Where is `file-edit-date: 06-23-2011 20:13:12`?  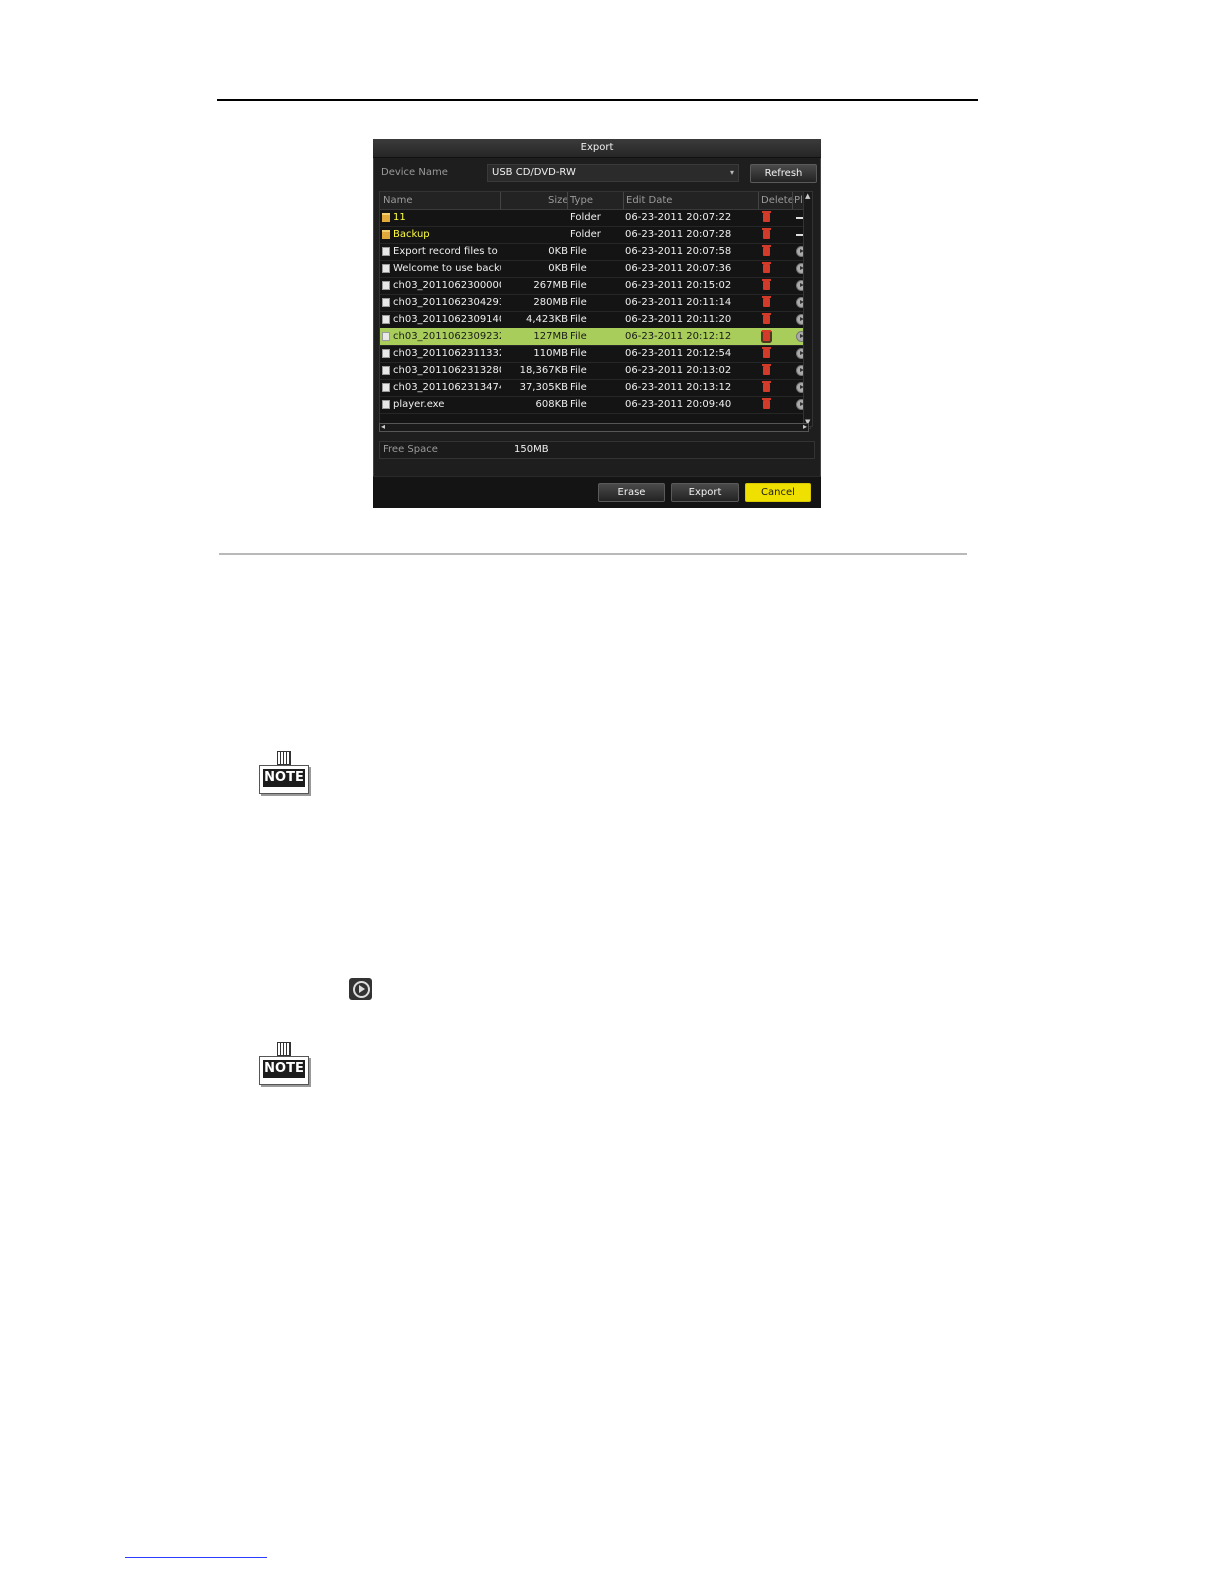 file-edit-date: 06-23-2011 20:13:12 is located at coordinates (678, 387).